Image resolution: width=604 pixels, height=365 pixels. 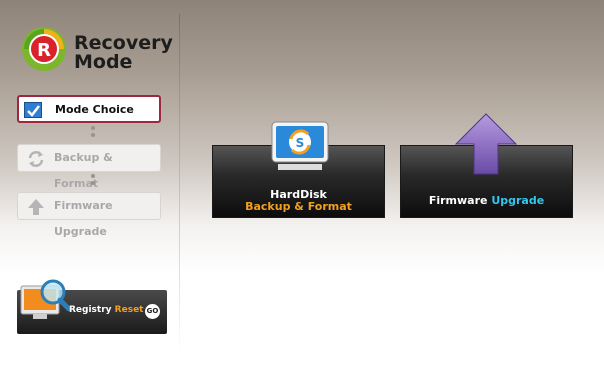 I want to click on checkbox-checked-icon, so click(x=33, y=110).